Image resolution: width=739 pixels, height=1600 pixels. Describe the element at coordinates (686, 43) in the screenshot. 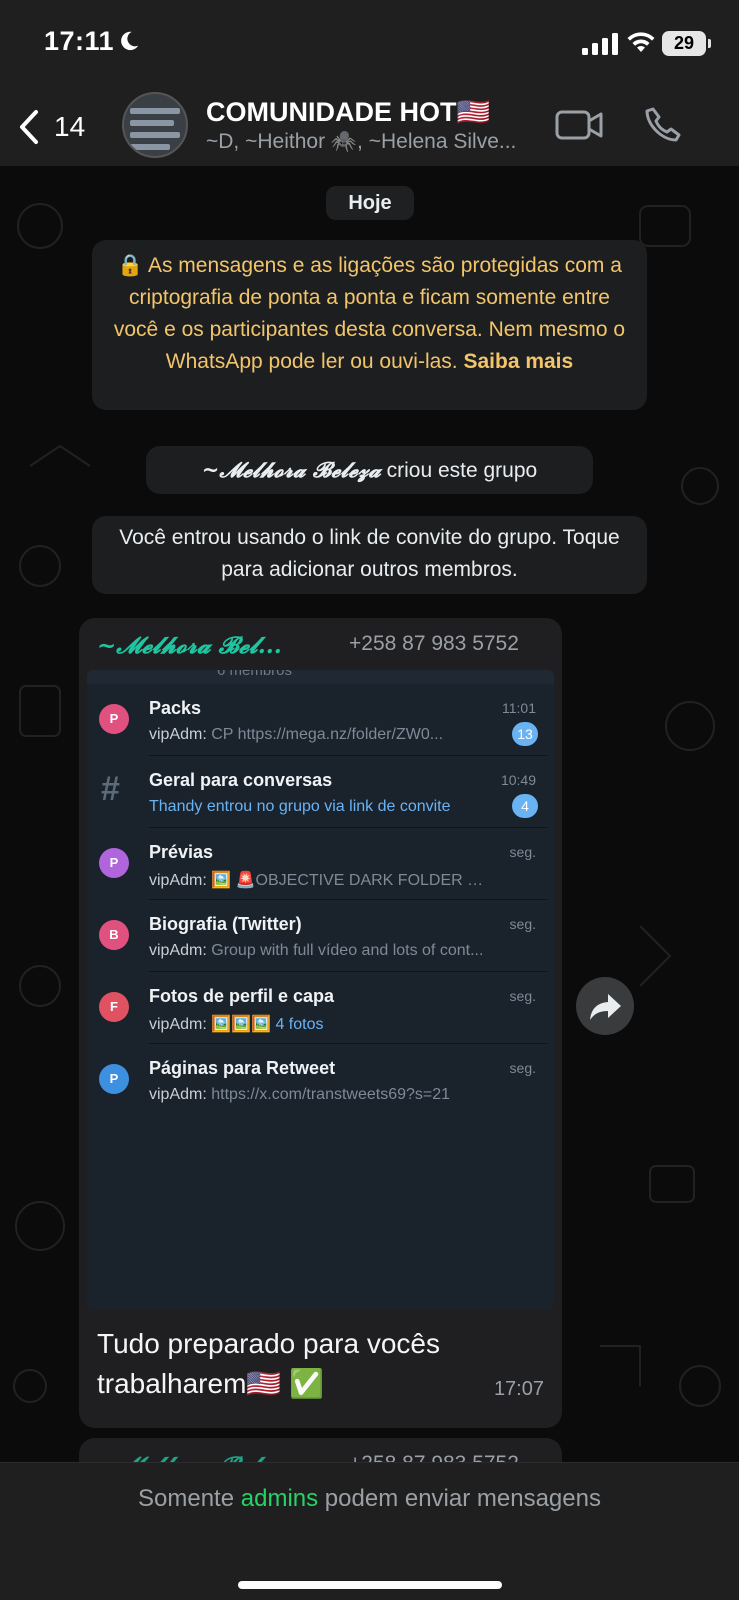

I see `battery-icon: 29` at that location.